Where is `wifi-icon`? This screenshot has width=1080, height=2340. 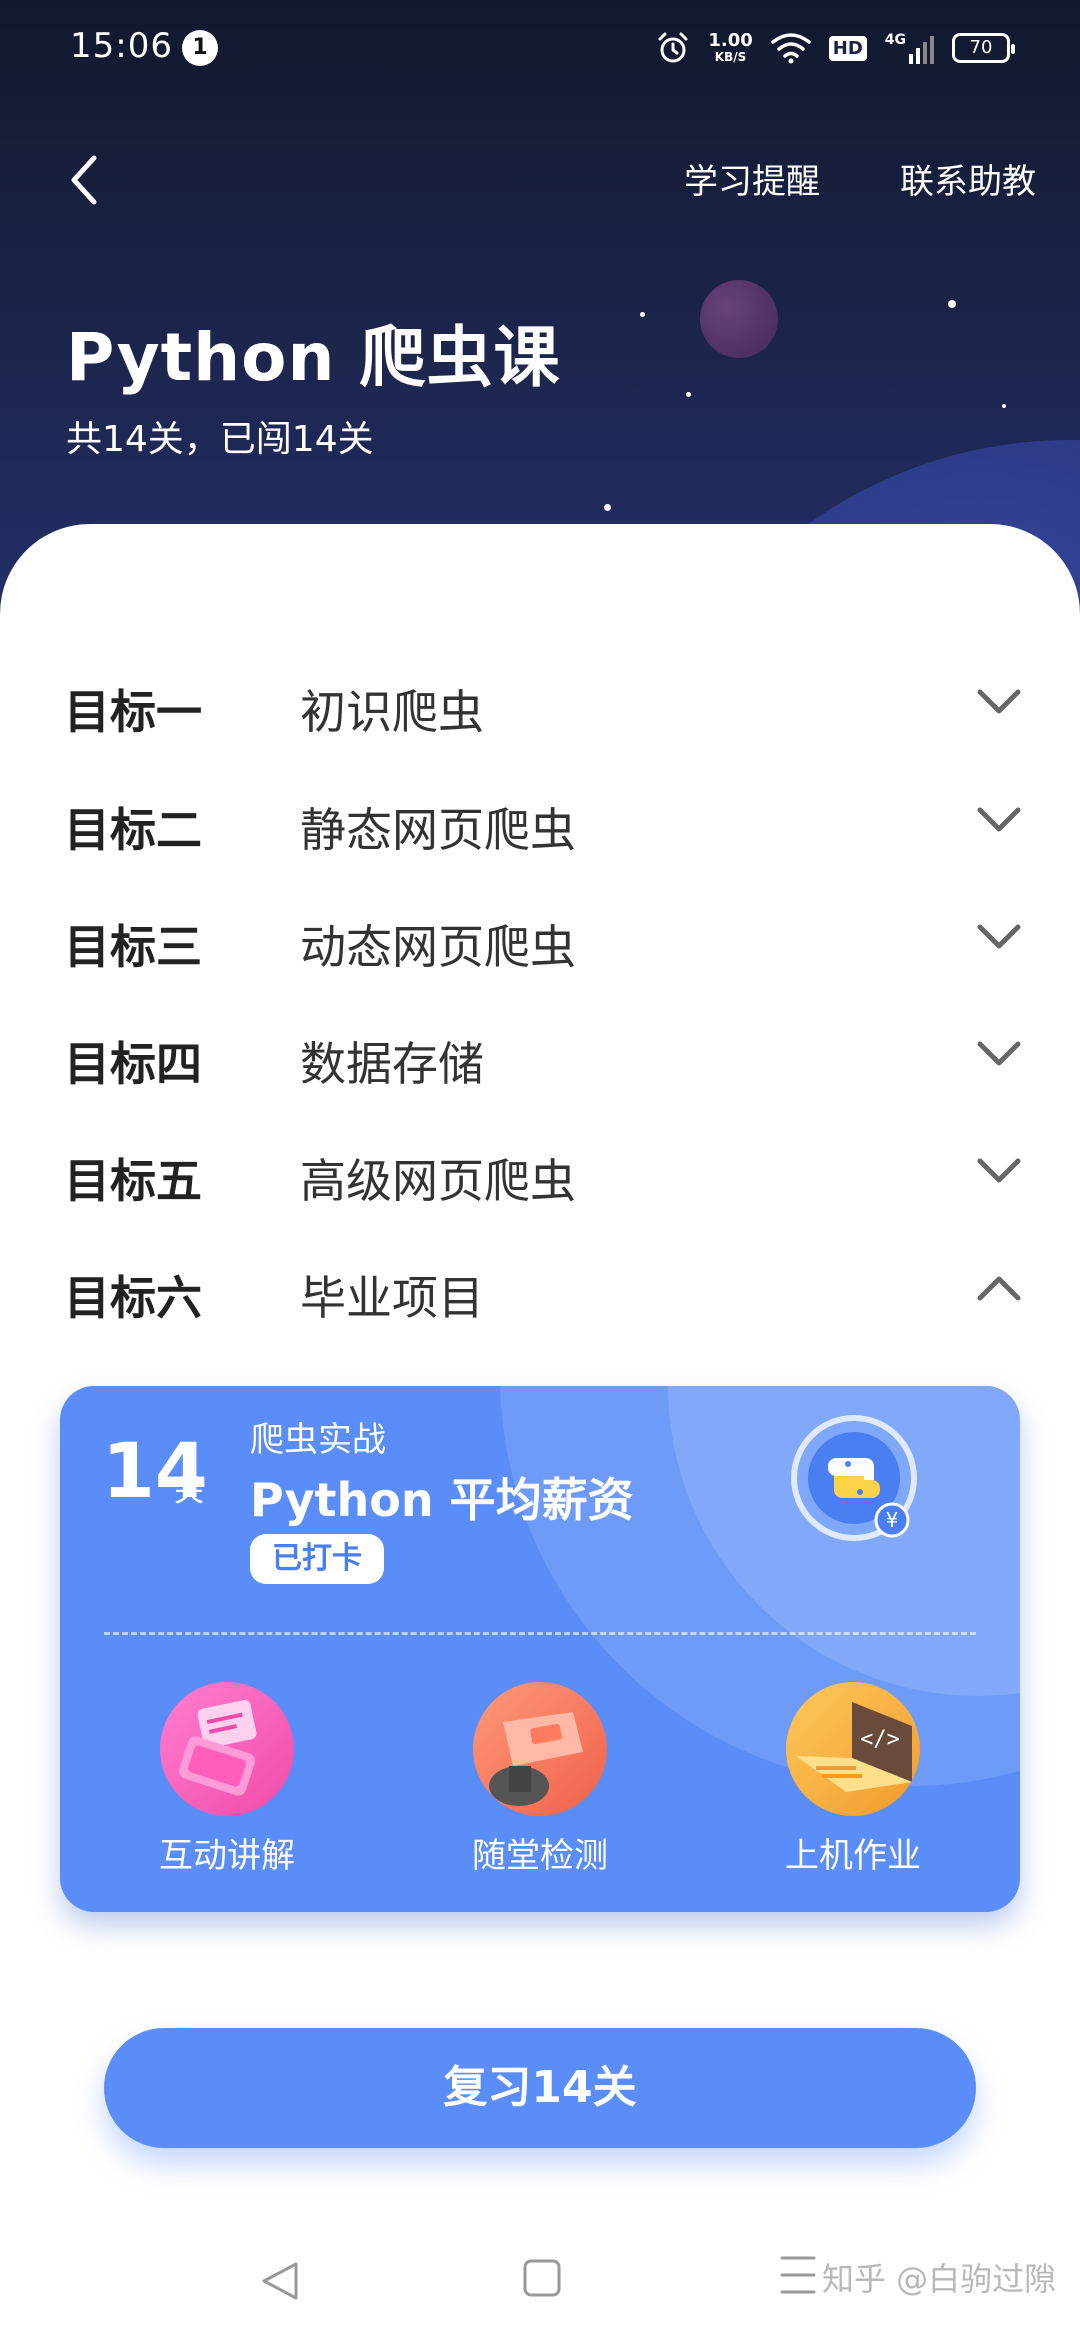
wifi-icon is located at coordinates (791, 48).